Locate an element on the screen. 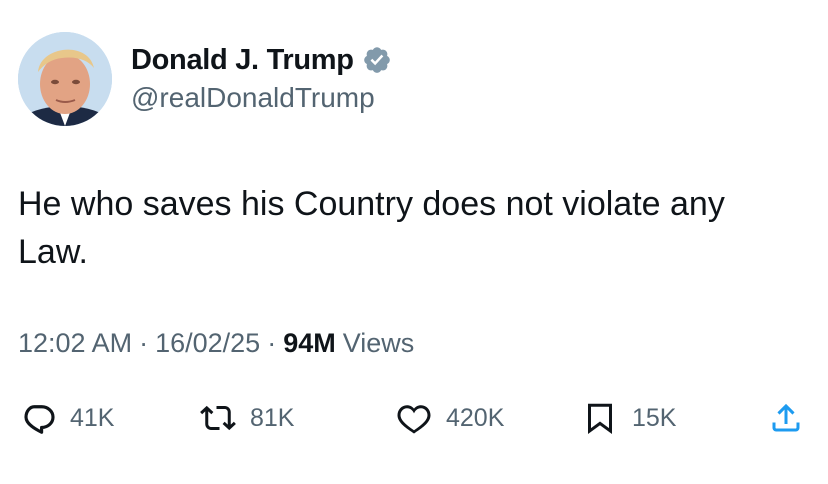 Image resolution: width=828 pixels, height=484 pixels. retweet-count: 81K is located at coordinates (272, 417).